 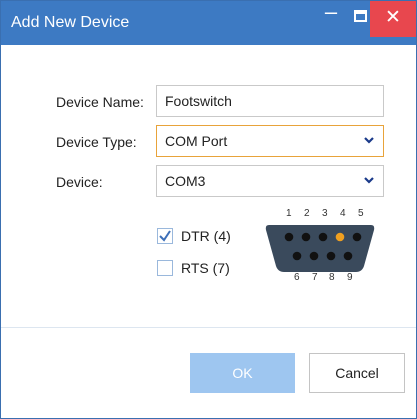 I want to click on footer-divider, so click(x=208, y=327).